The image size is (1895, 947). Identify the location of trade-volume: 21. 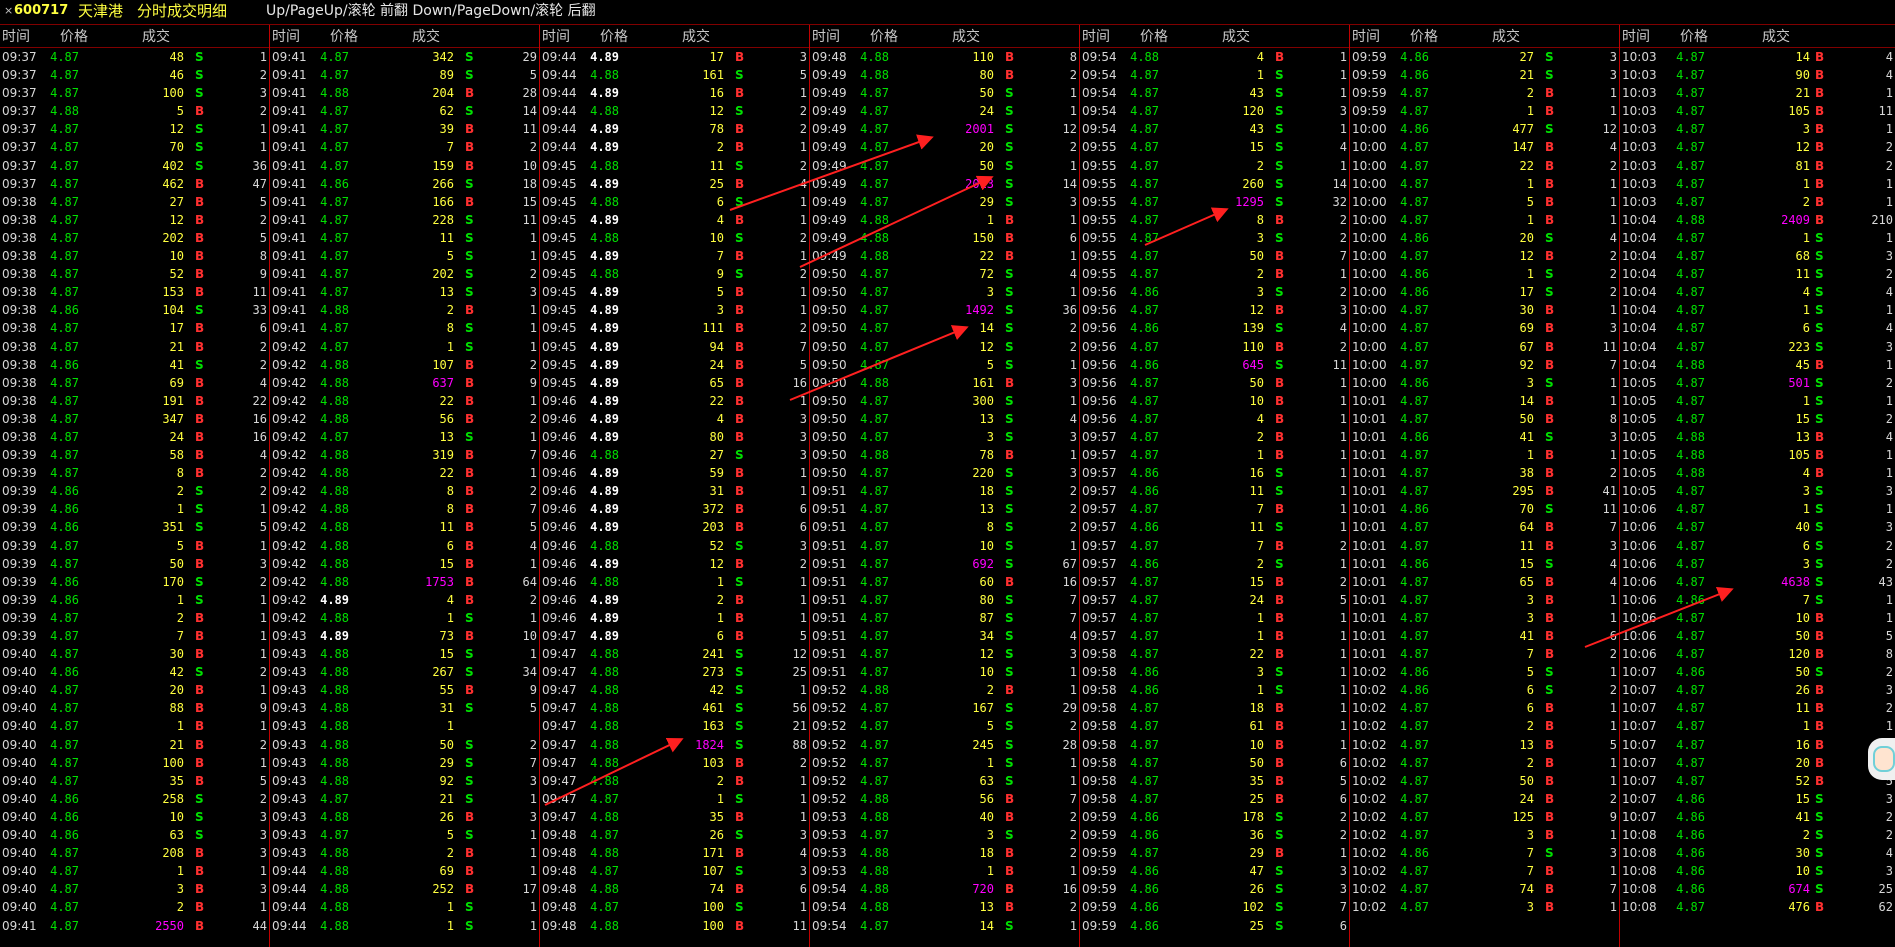
(176, 744).